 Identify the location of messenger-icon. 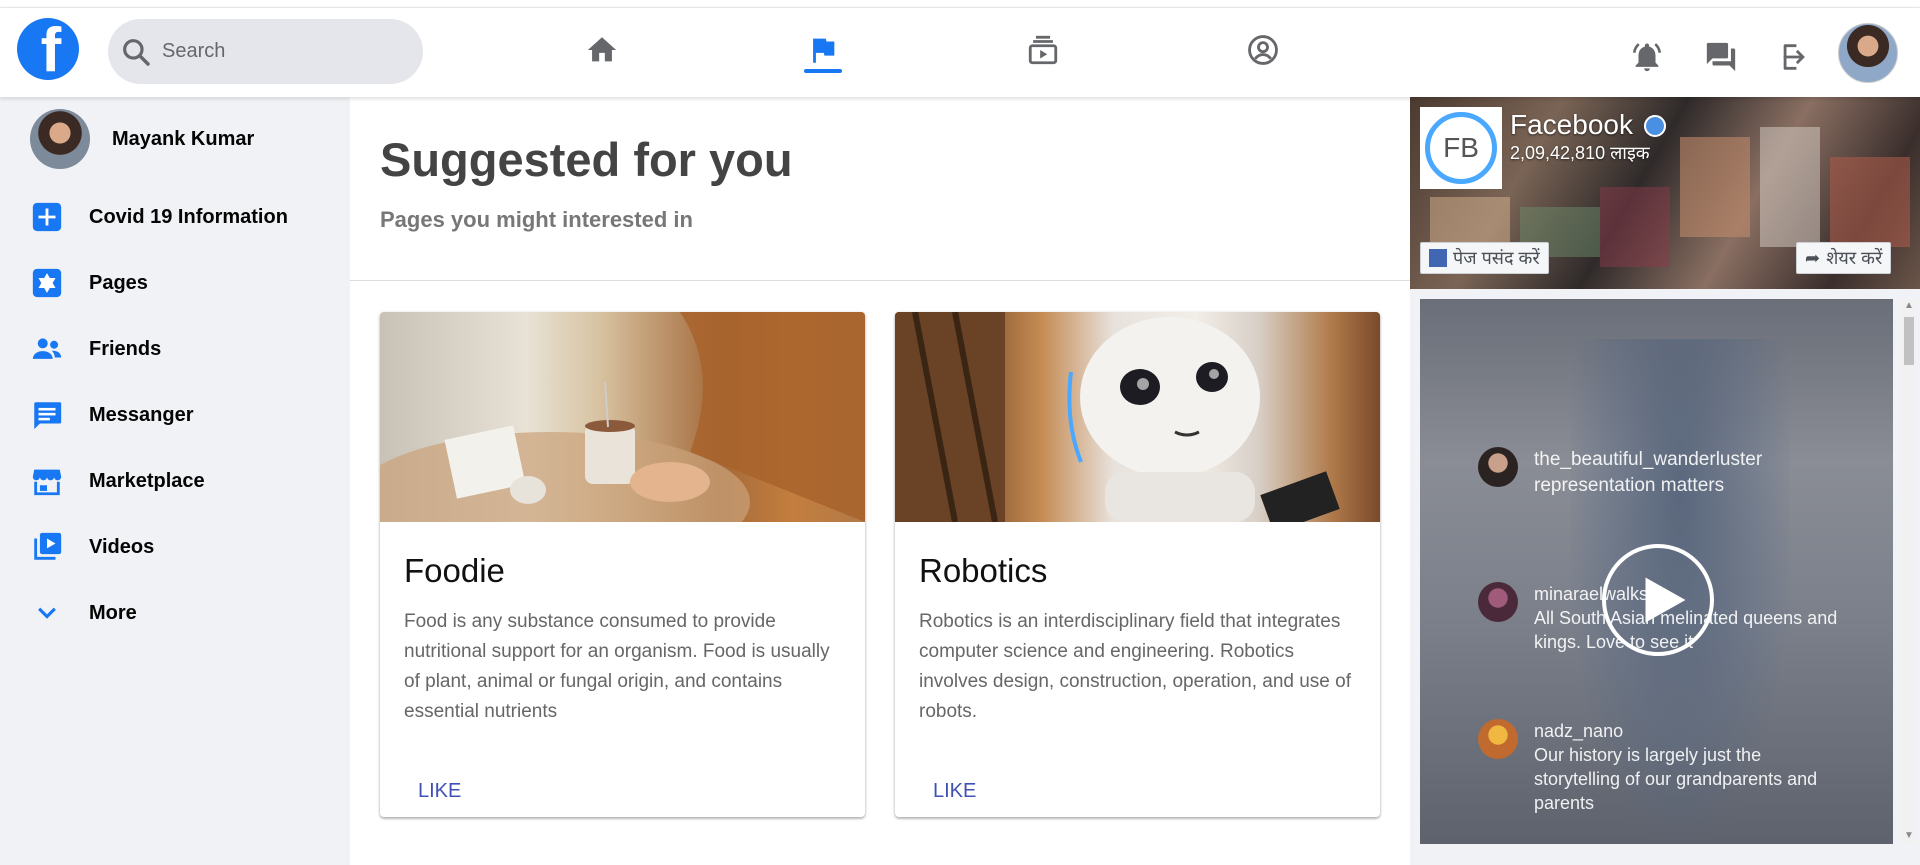
(47, 415).